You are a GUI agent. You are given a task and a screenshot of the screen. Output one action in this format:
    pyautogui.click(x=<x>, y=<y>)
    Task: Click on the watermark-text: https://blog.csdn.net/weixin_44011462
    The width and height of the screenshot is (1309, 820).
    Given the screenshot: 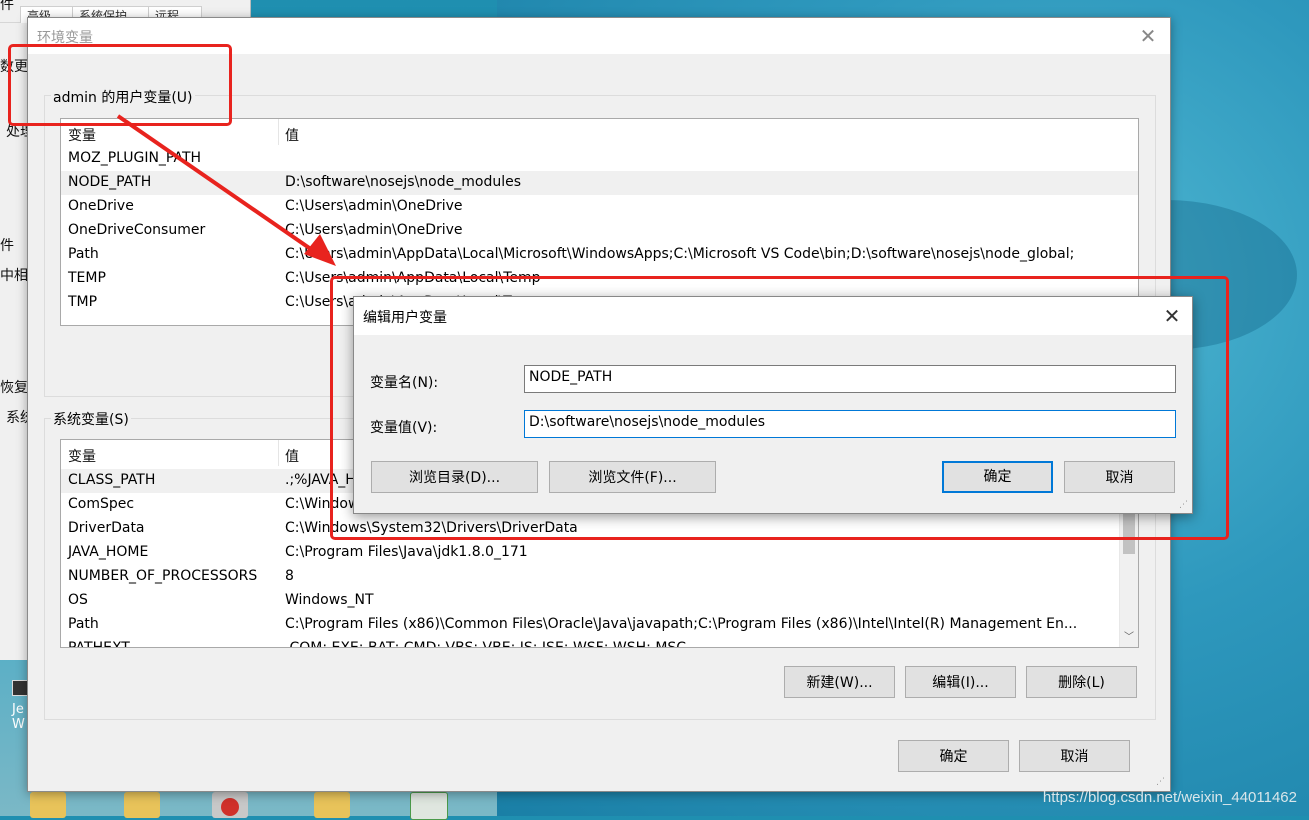 What is the action you would take?
    pyautogui.click(x=1169, y=797)
    